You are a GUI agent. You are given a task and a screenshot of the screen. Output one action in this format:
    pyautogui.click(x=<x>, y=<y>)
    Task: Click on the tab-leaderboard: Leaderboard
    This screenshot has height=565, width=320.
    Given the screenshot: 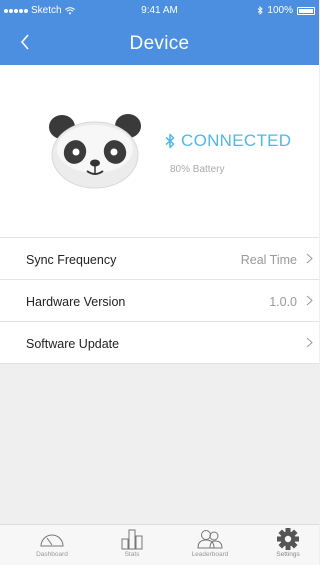 What is the action you would take?
    pyautogui.click(x=210, y=543)
    